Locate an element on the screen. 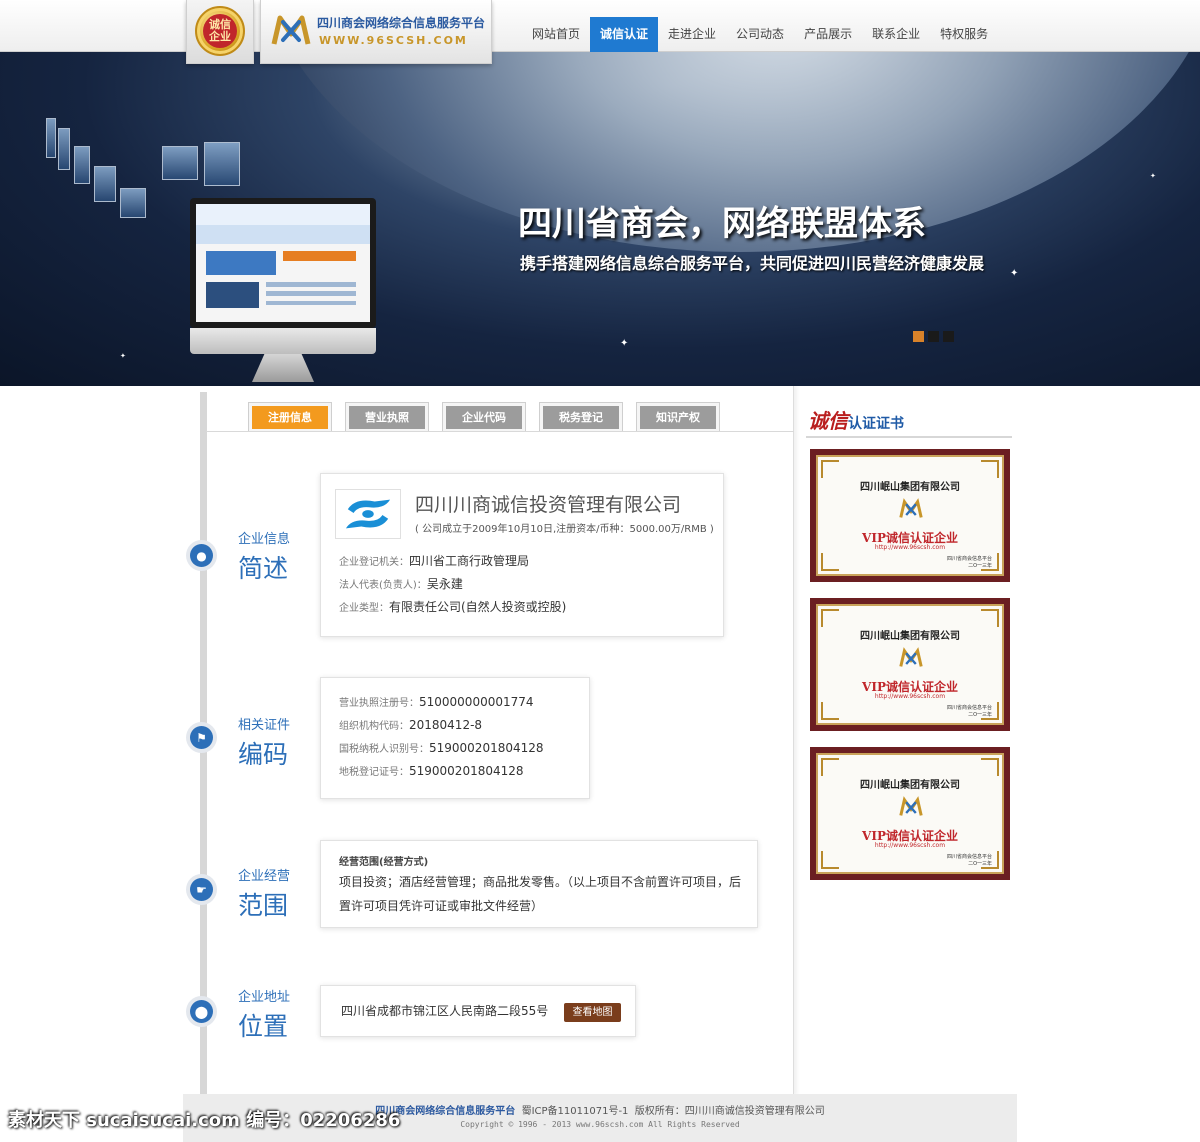  summary-label: 企业信息 简述 is located at coordinates (264, 556).